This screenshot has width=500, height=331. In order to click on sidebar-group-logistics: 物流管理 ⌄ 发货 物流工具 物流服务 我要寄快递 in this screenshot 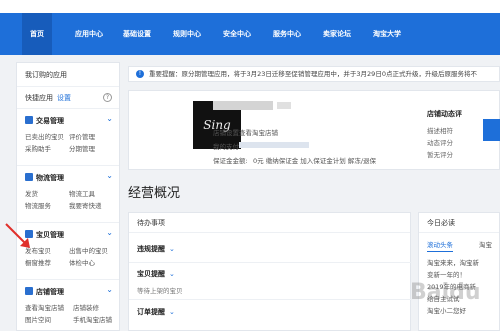, I will do `click(68, 194)`.